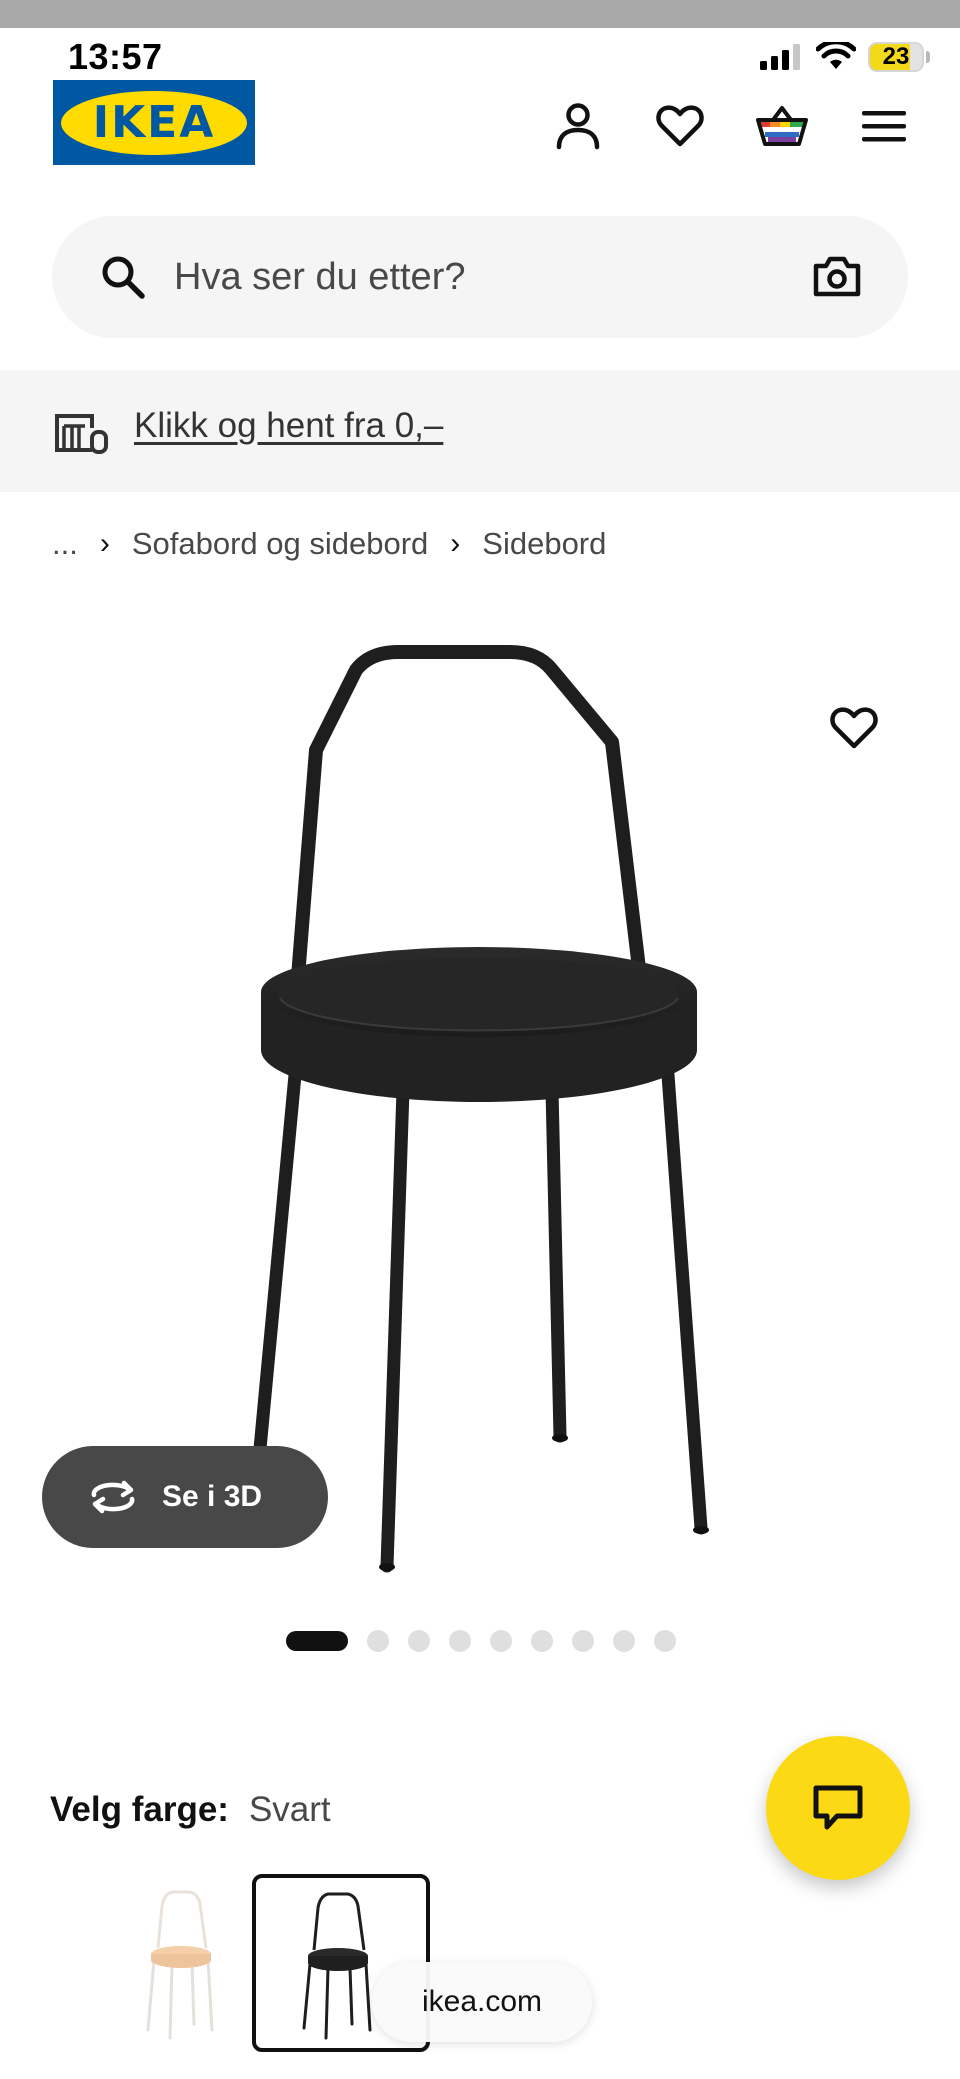 This screenshot has height=2079, width=960. I want to click on basket-icon, so click(782, 126).